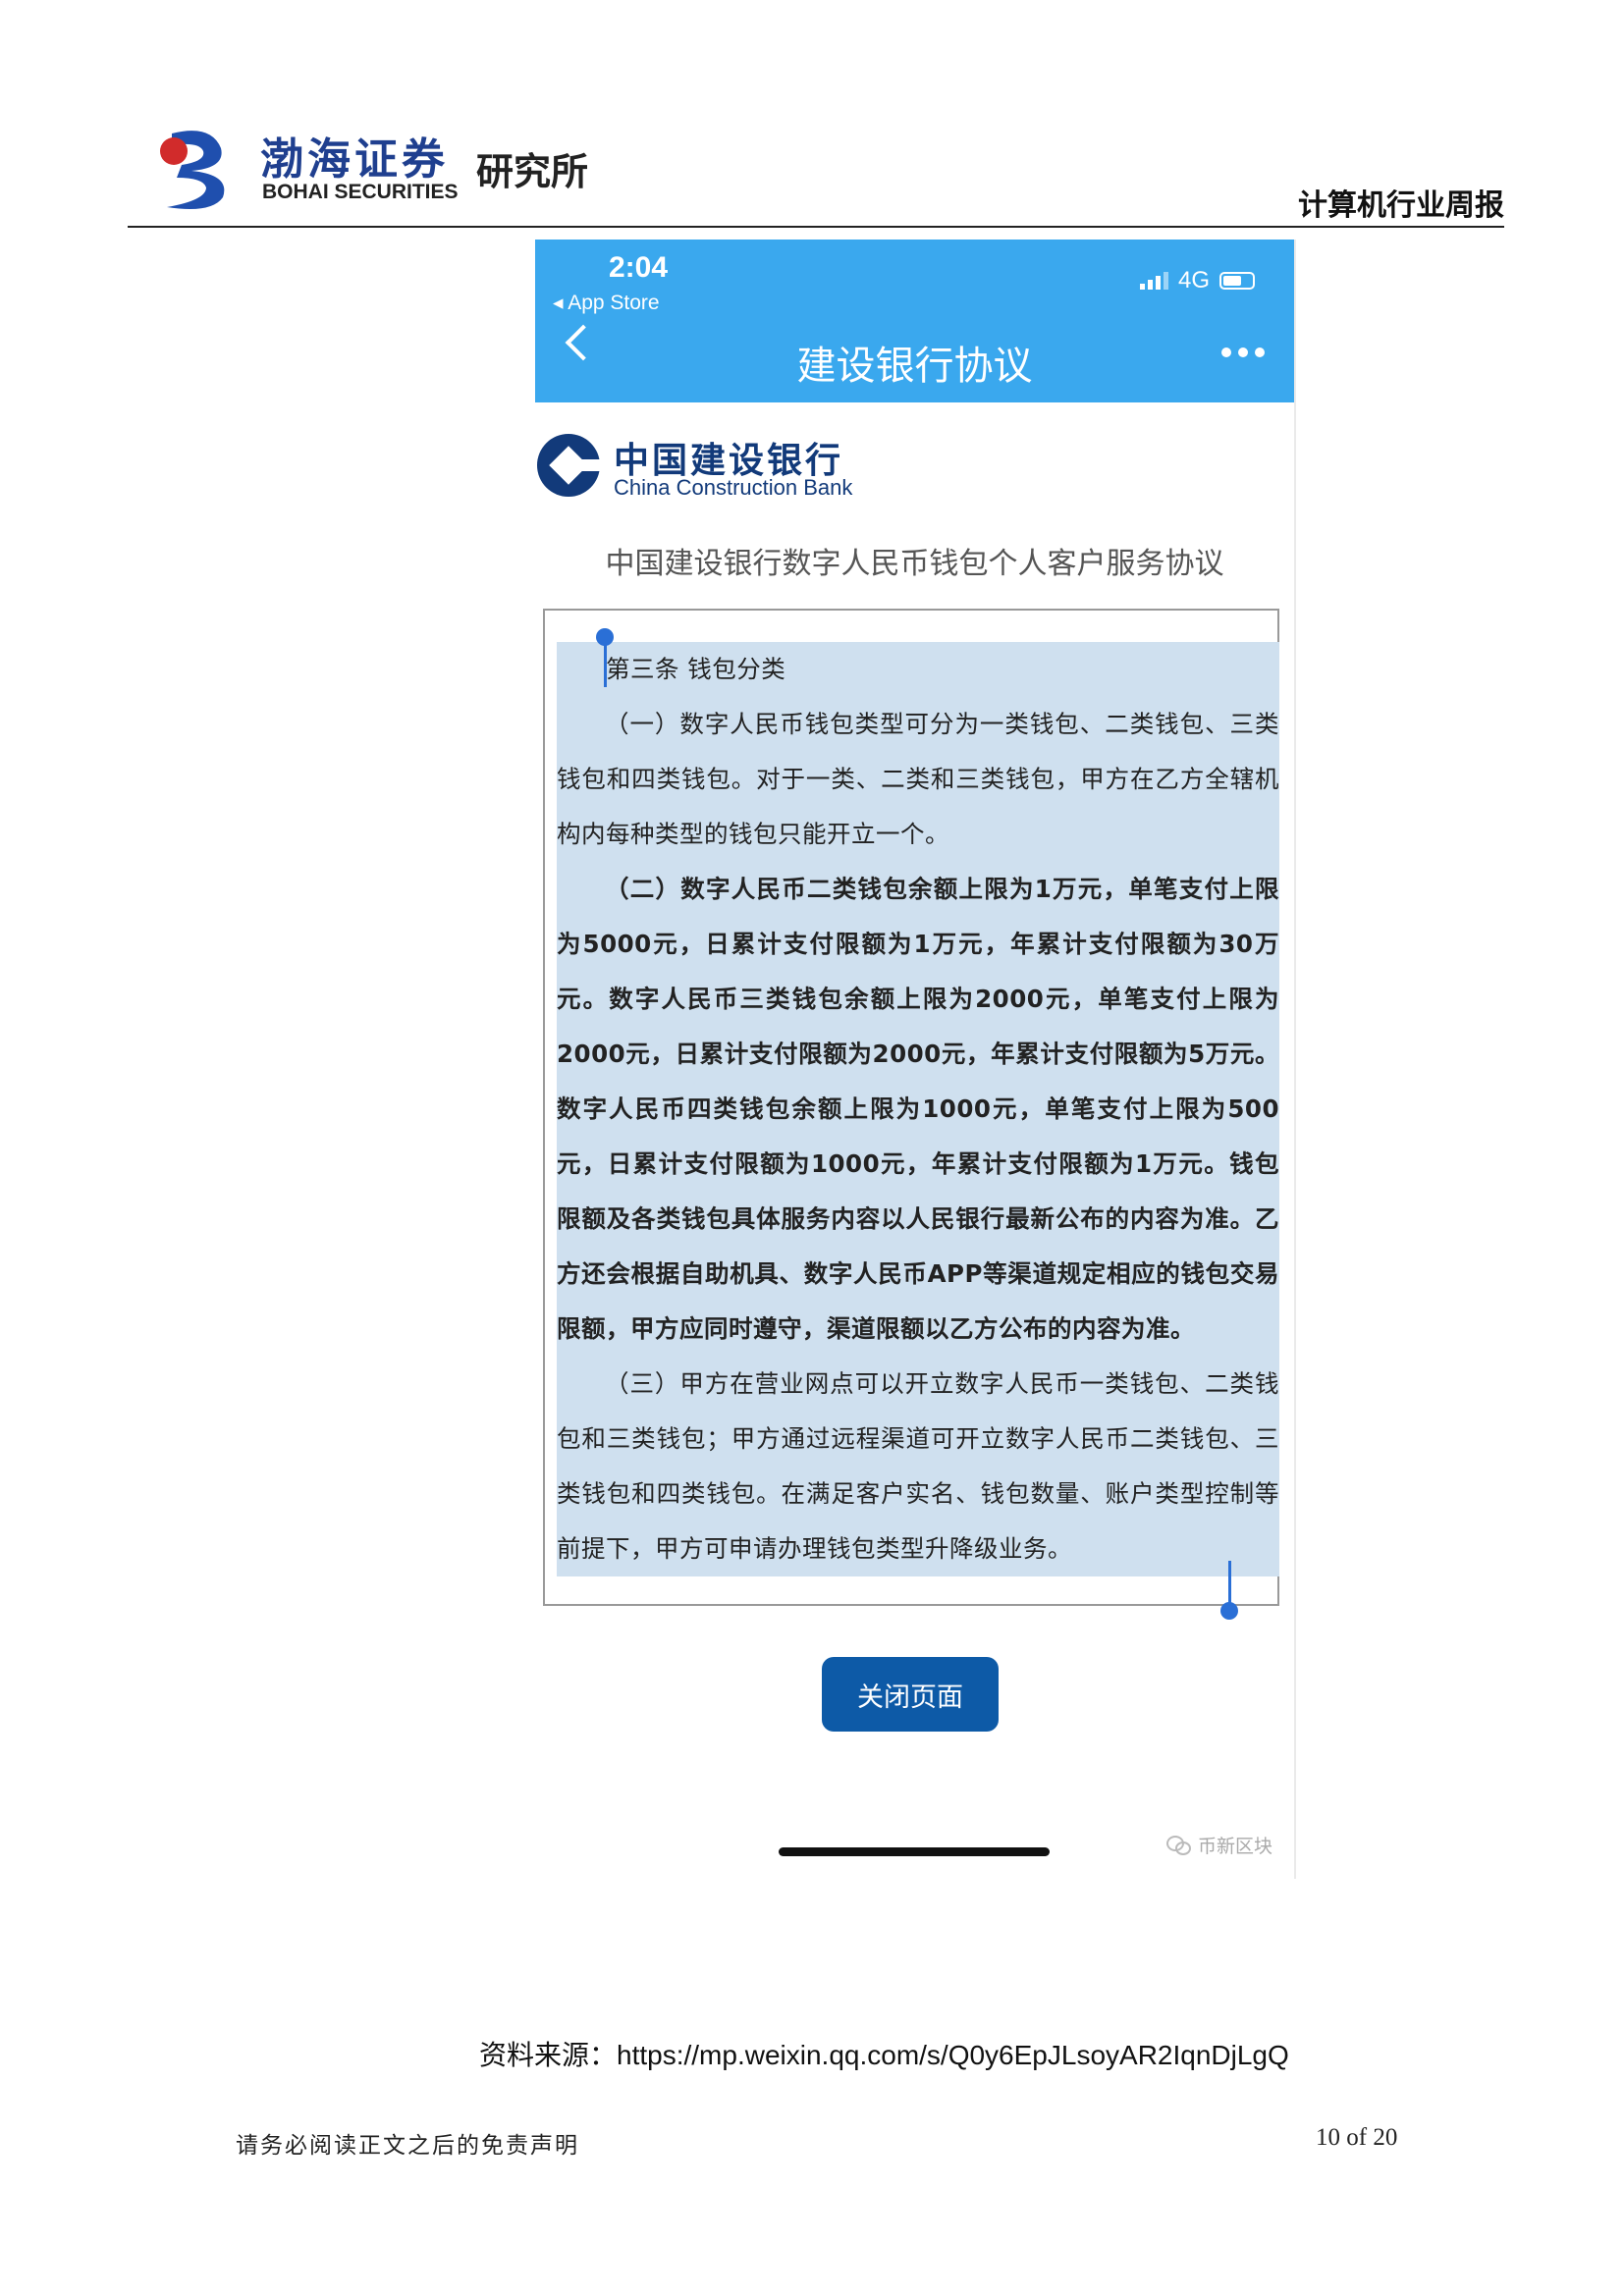 The width and height of the screenshot is (1624, 2296). I want to click on status-indicators: 4G, so click(1197, 280).